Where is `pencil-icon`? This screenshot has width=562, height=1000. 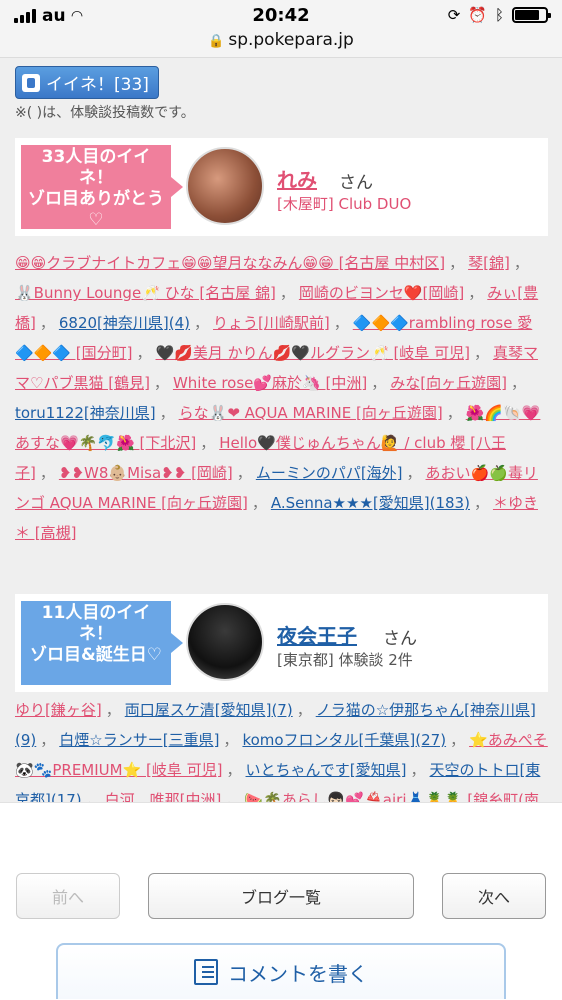
pencil-icon is located at coordinates (206, 972).